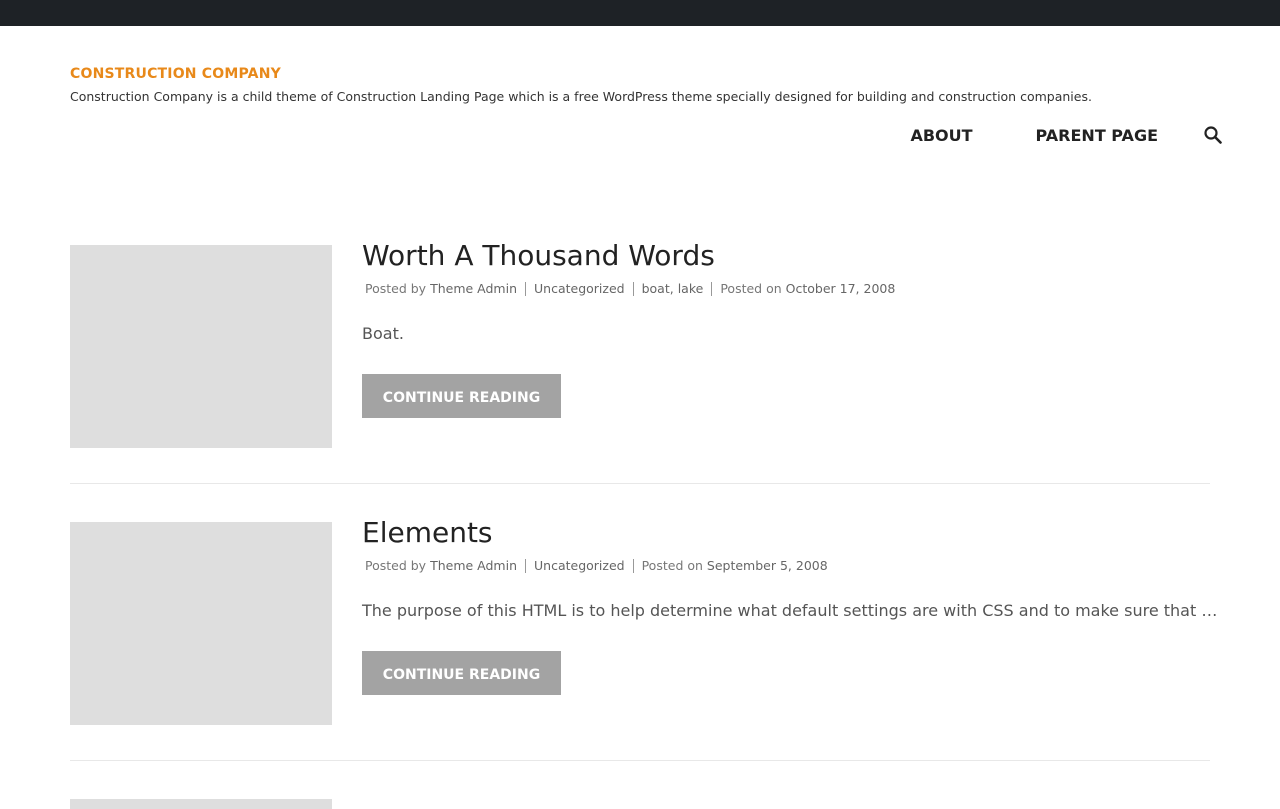 This screenshot has height=809, width=1280. Describe the element at coordinates (767, 565) in the screenshot. I see `post-date-link: September 5, 2008` at that location.